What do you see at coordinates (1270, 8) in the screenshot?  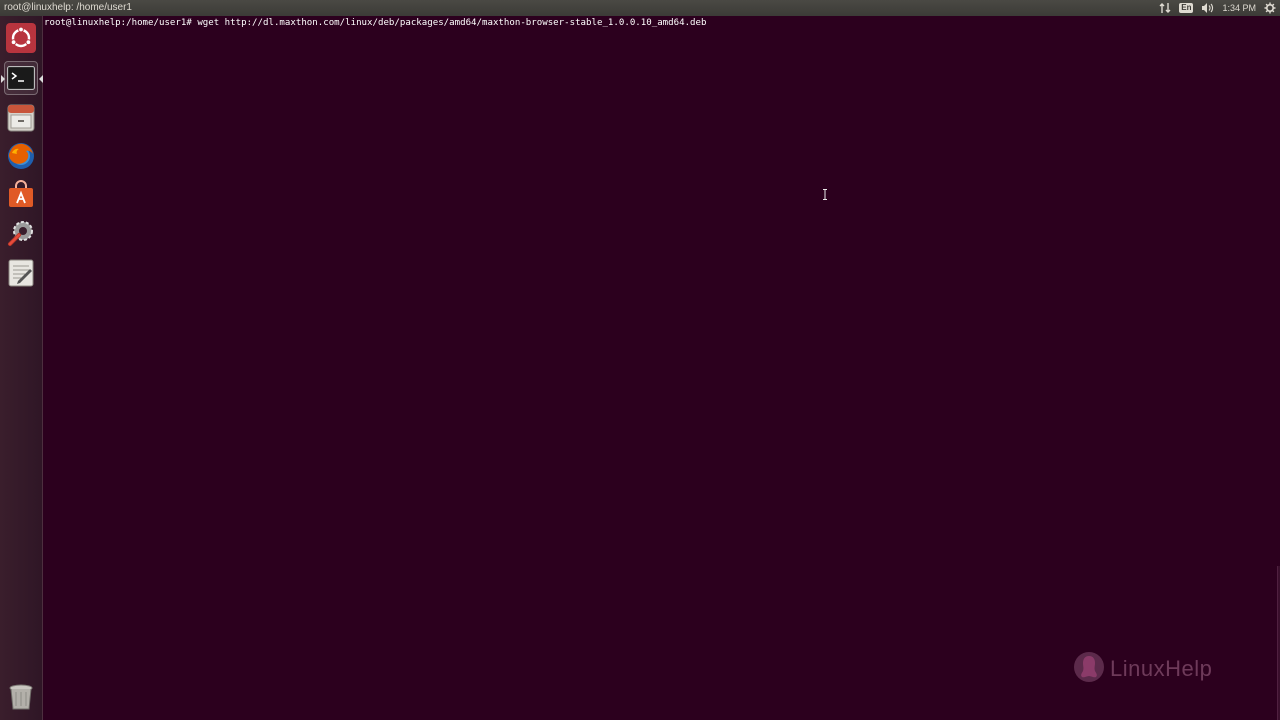 I see `session-gear-icon` at bounding box center [1270, 8].